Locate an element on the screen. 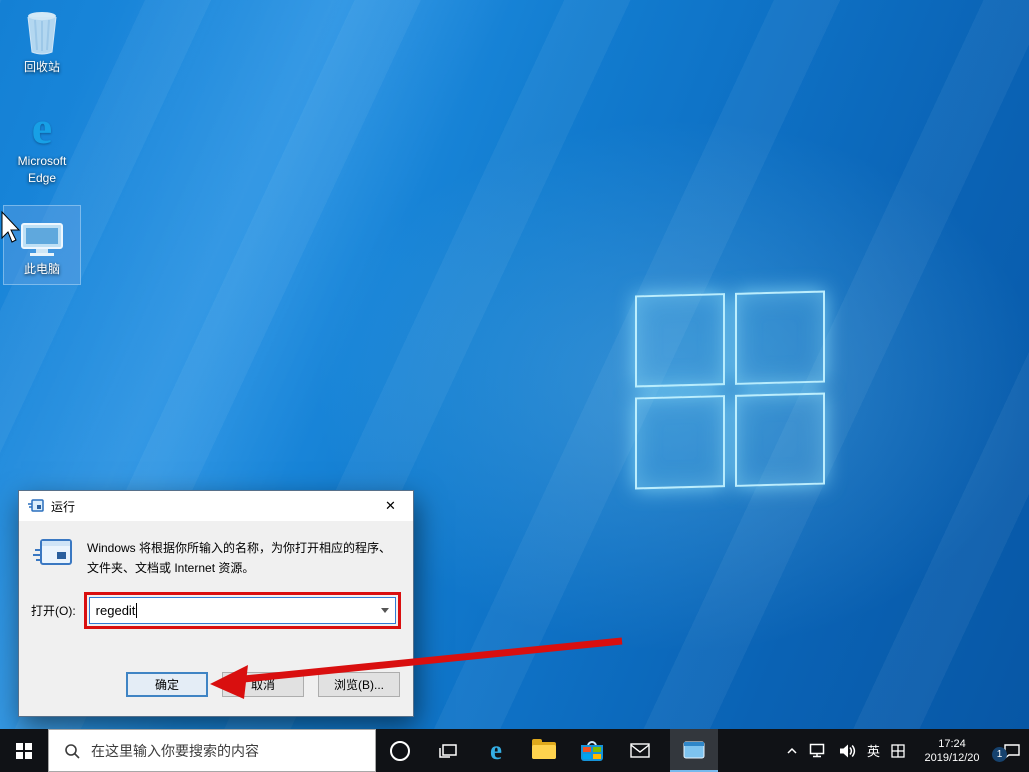  keyboard-grid-icon is located at coordinates (898, 750).